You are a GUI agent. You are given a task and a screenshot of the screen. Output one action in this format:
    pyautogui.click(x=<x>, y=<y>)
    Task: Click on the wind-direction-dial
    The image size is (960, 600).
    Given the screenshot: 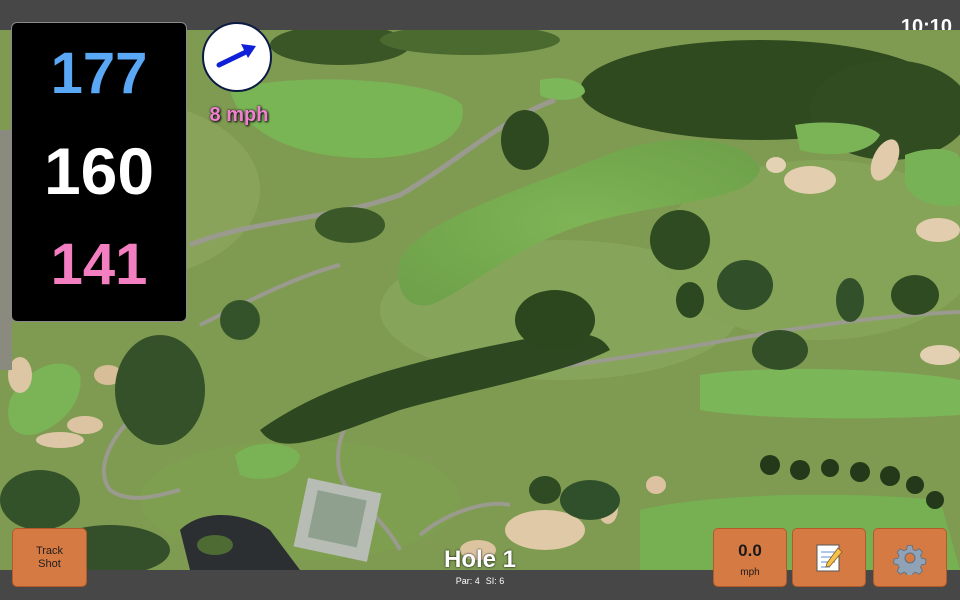 What is the action you would take?
    pyautogui.click(x=237, y=57)
    